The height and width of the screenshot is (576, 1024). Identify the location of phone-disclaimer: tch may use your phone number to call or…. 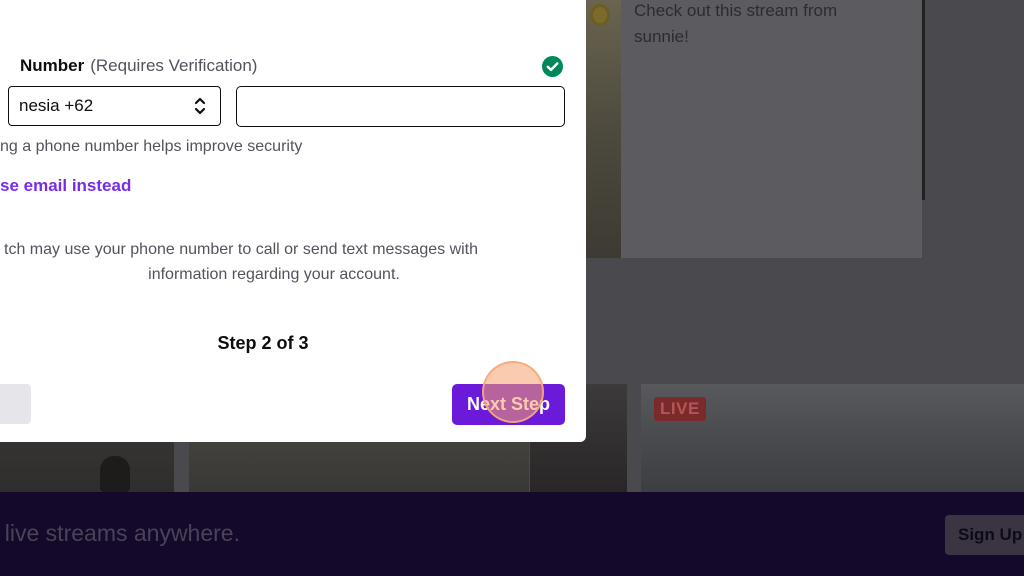
(274, 262).